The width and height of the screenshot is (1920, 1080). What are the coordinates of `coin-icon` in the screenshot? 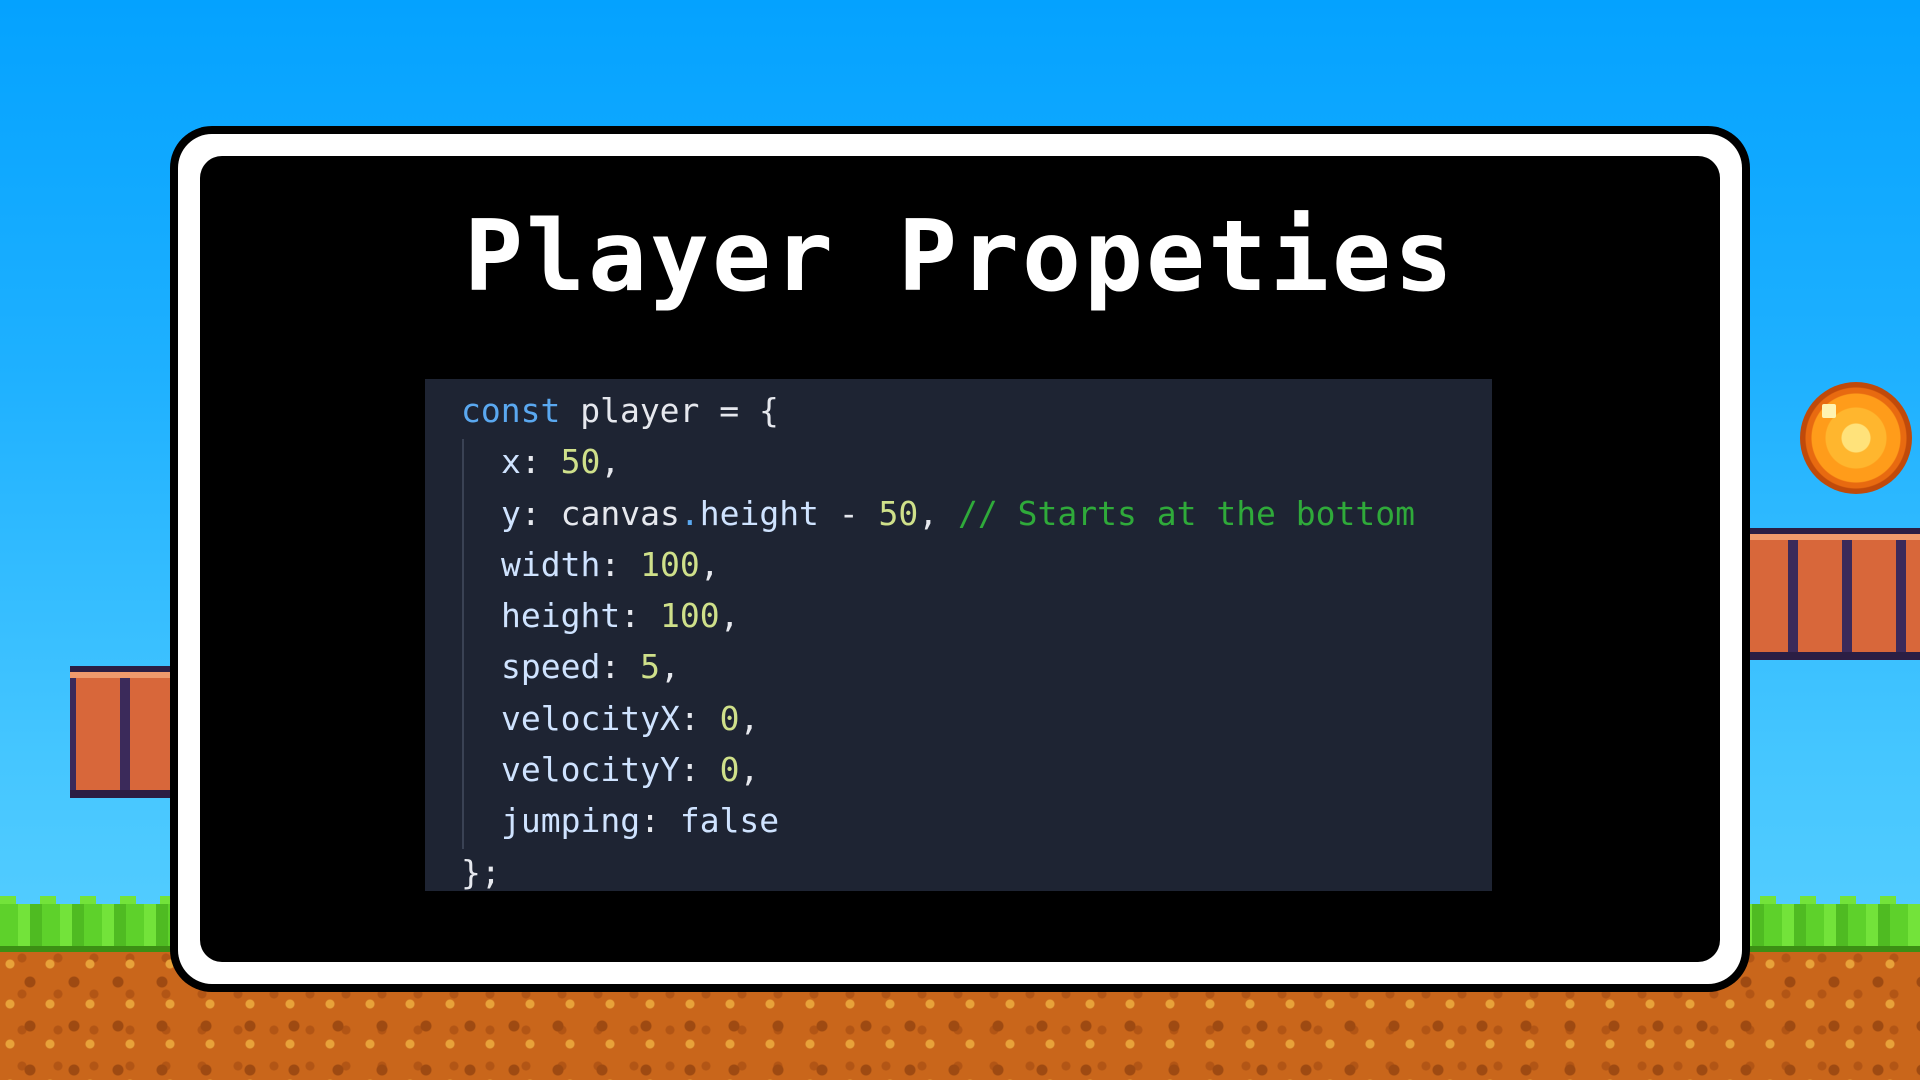 It's located at (1856, 438).